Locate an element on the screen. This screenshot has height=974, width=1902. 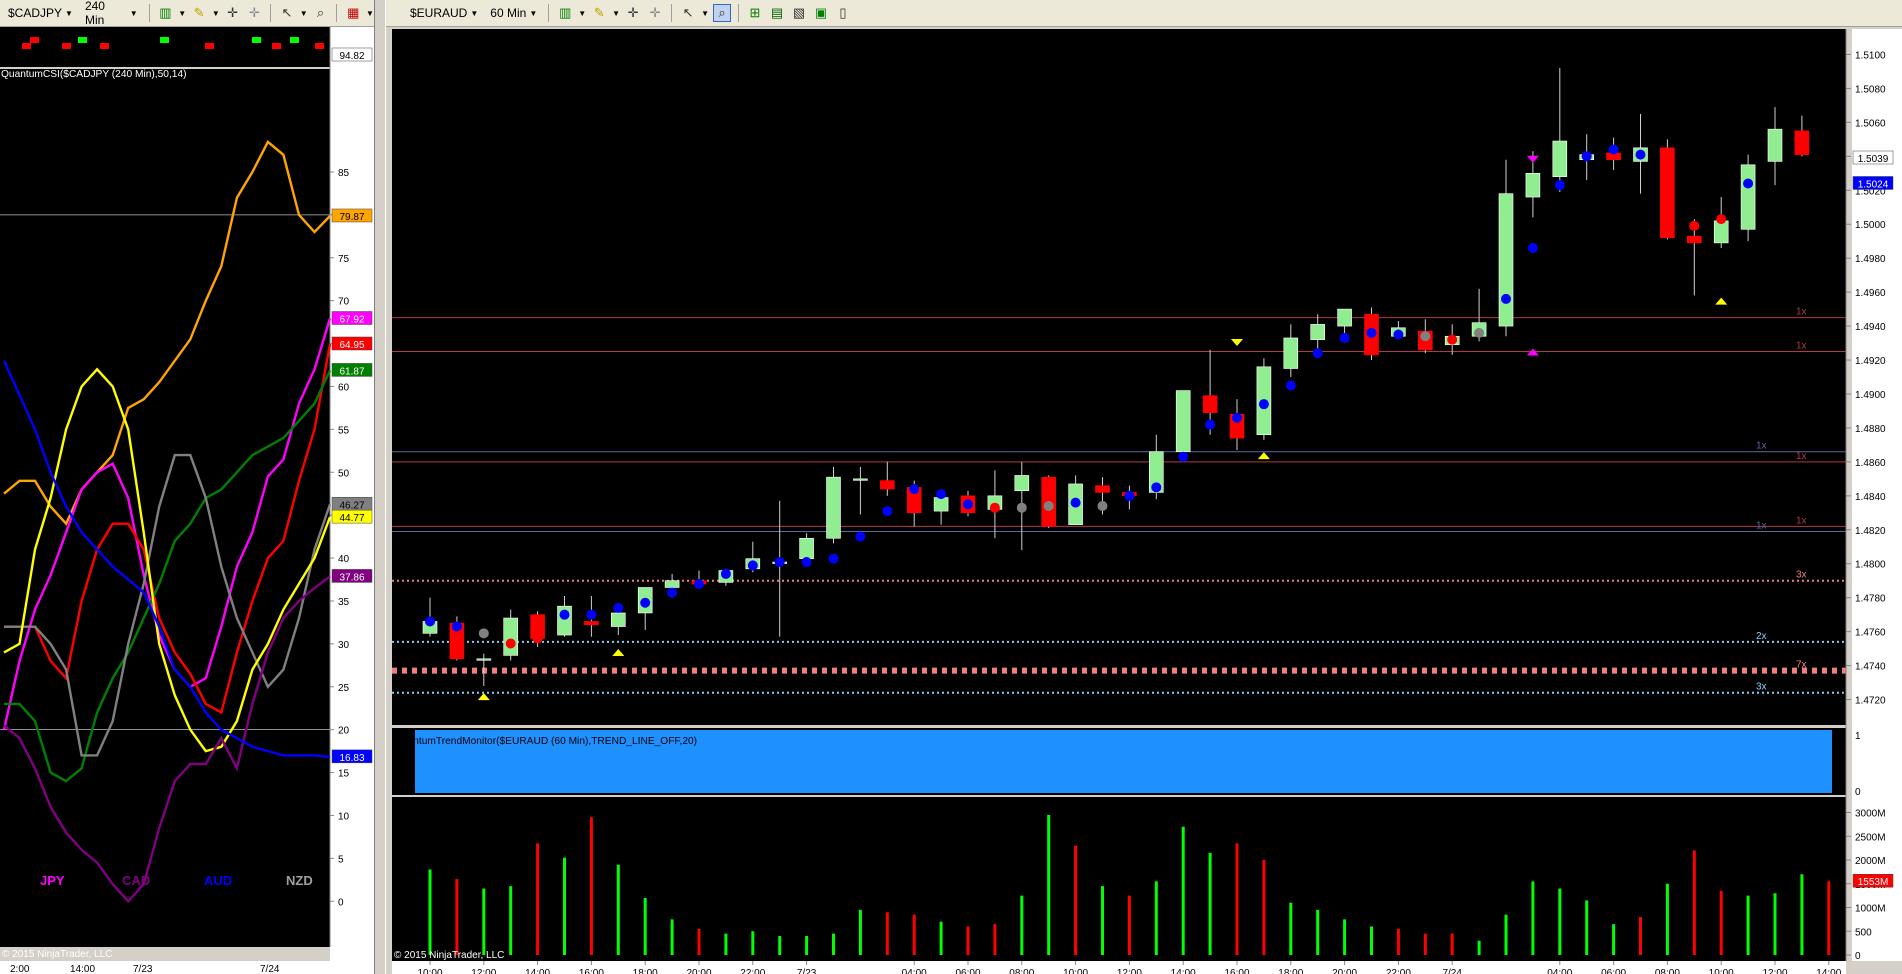
instrument-selector: $CADJPY ▼ is located at coordinates (40, 13).